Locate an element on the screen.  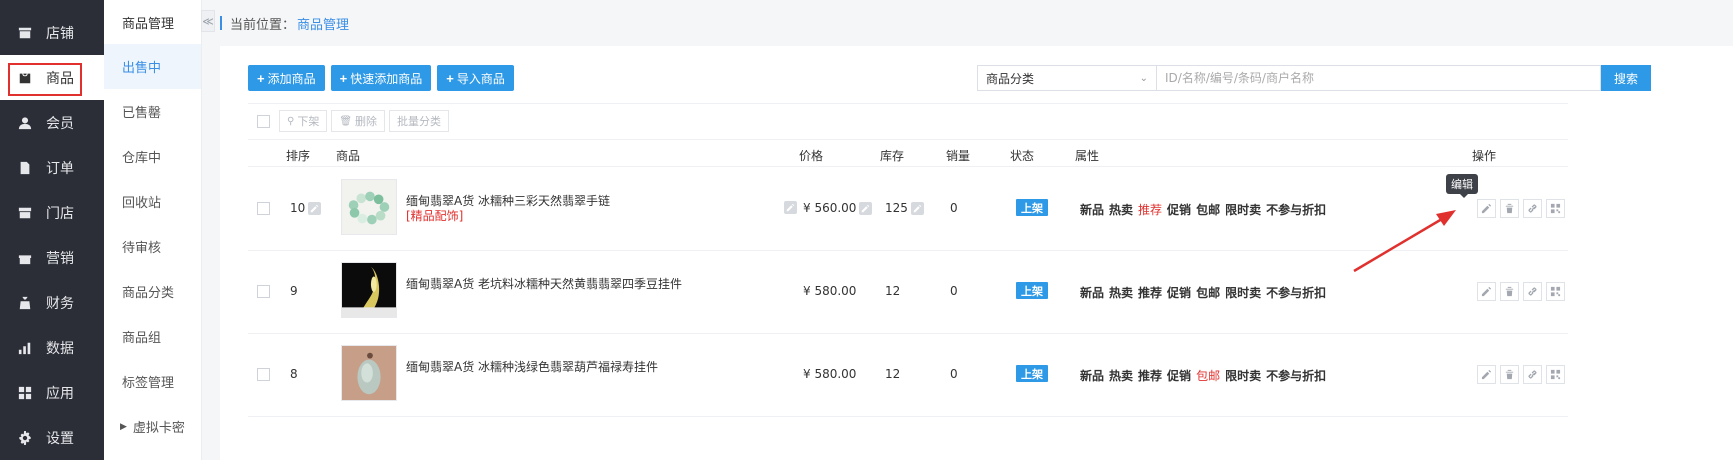
nav-list: 店铺 商品 会员 订单 门店 营销 财务数据应用设置 is located at coordinates (52, 235).